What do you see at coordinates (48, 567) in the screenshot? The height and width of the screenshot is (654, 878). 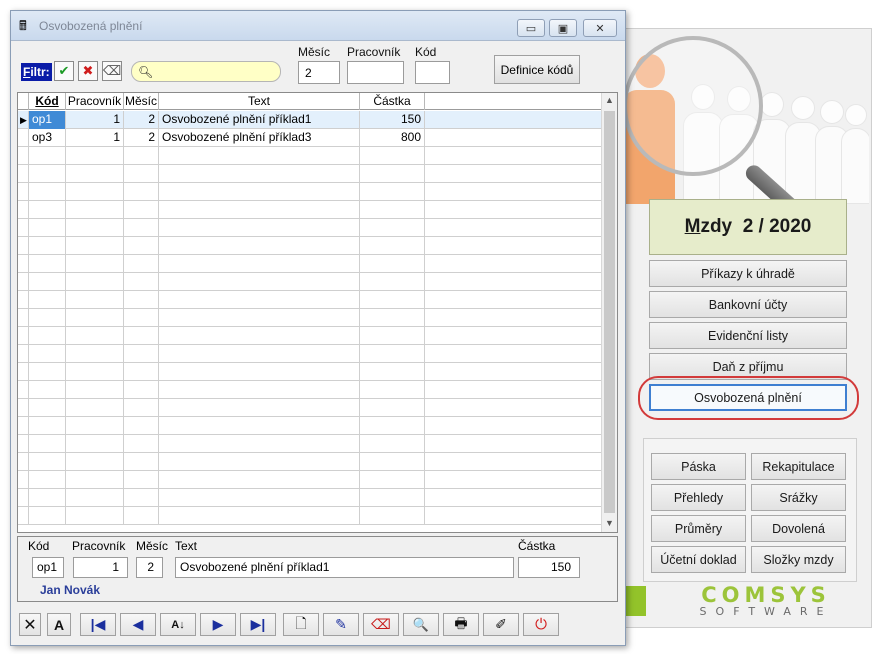 I see `detail-kod-input: op1` at bounding box center [48, 567].